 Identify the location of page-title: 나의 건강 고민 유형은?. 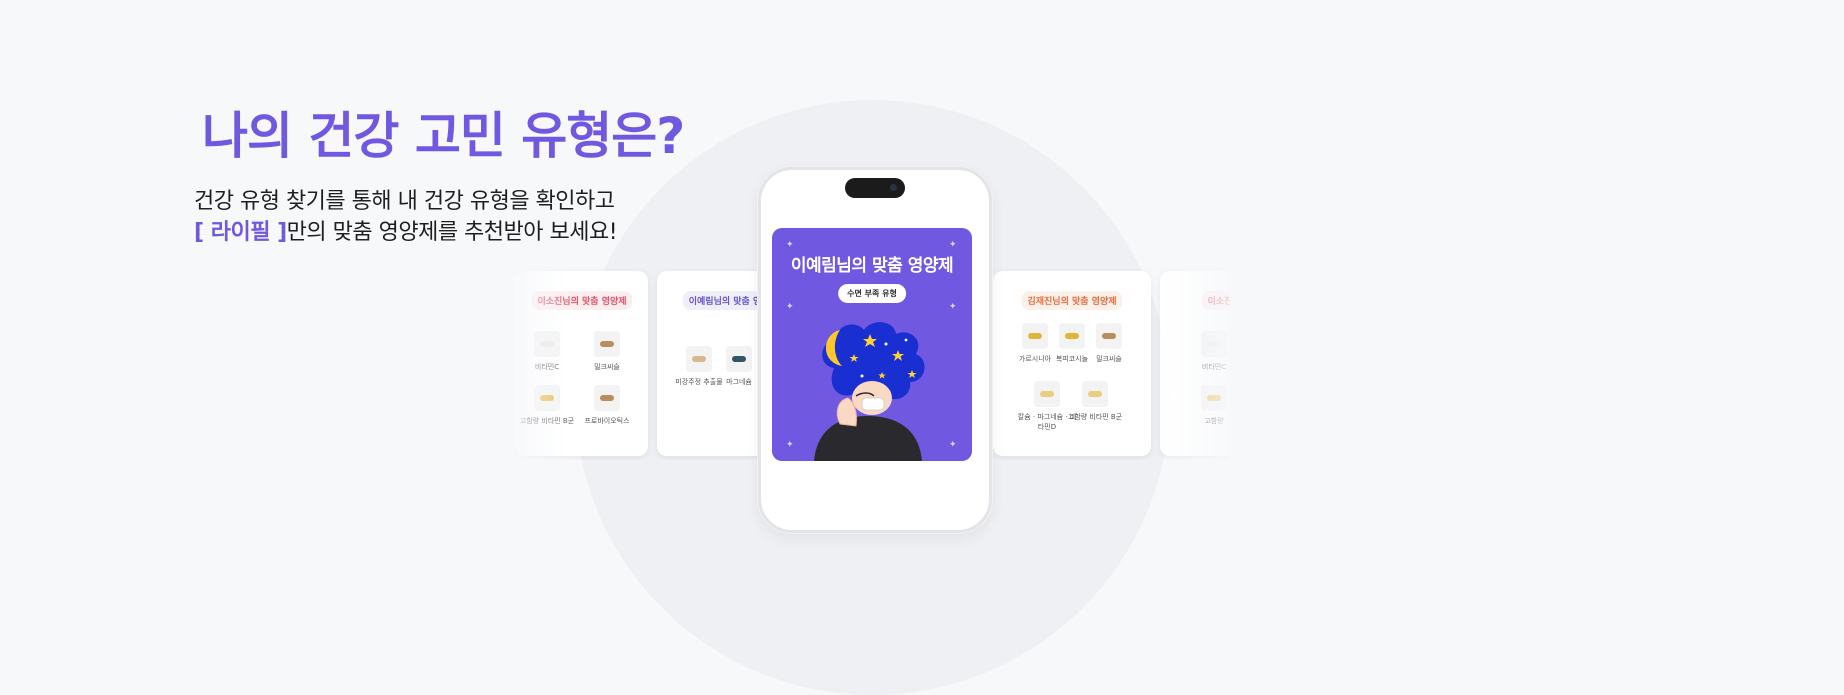
(443, 136).